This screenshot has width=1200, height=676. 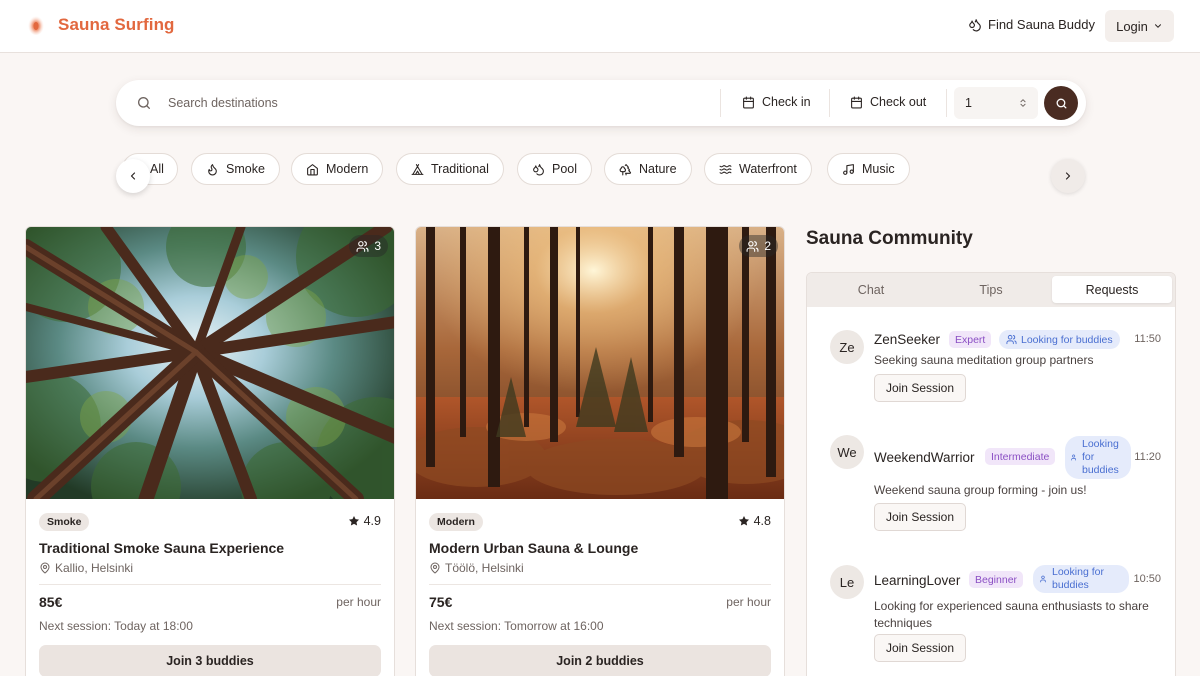 What do you see at coordinates (907, 339) in the screenshot?
I see `user-name: ZenSeeker` at bounding box center [907, 339].